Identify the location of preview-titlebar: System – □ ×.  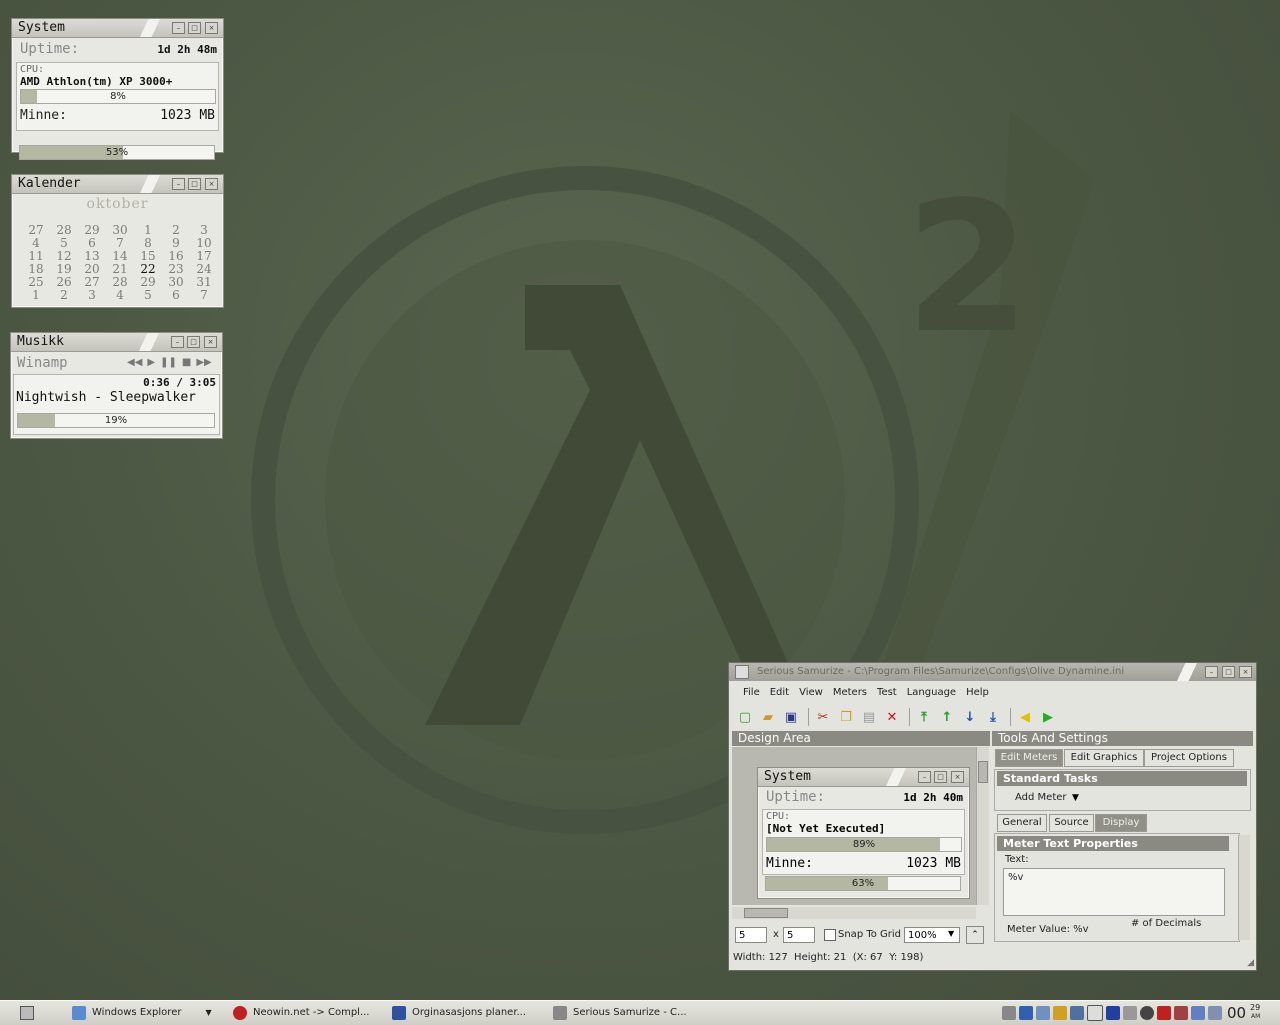
(863, 777).